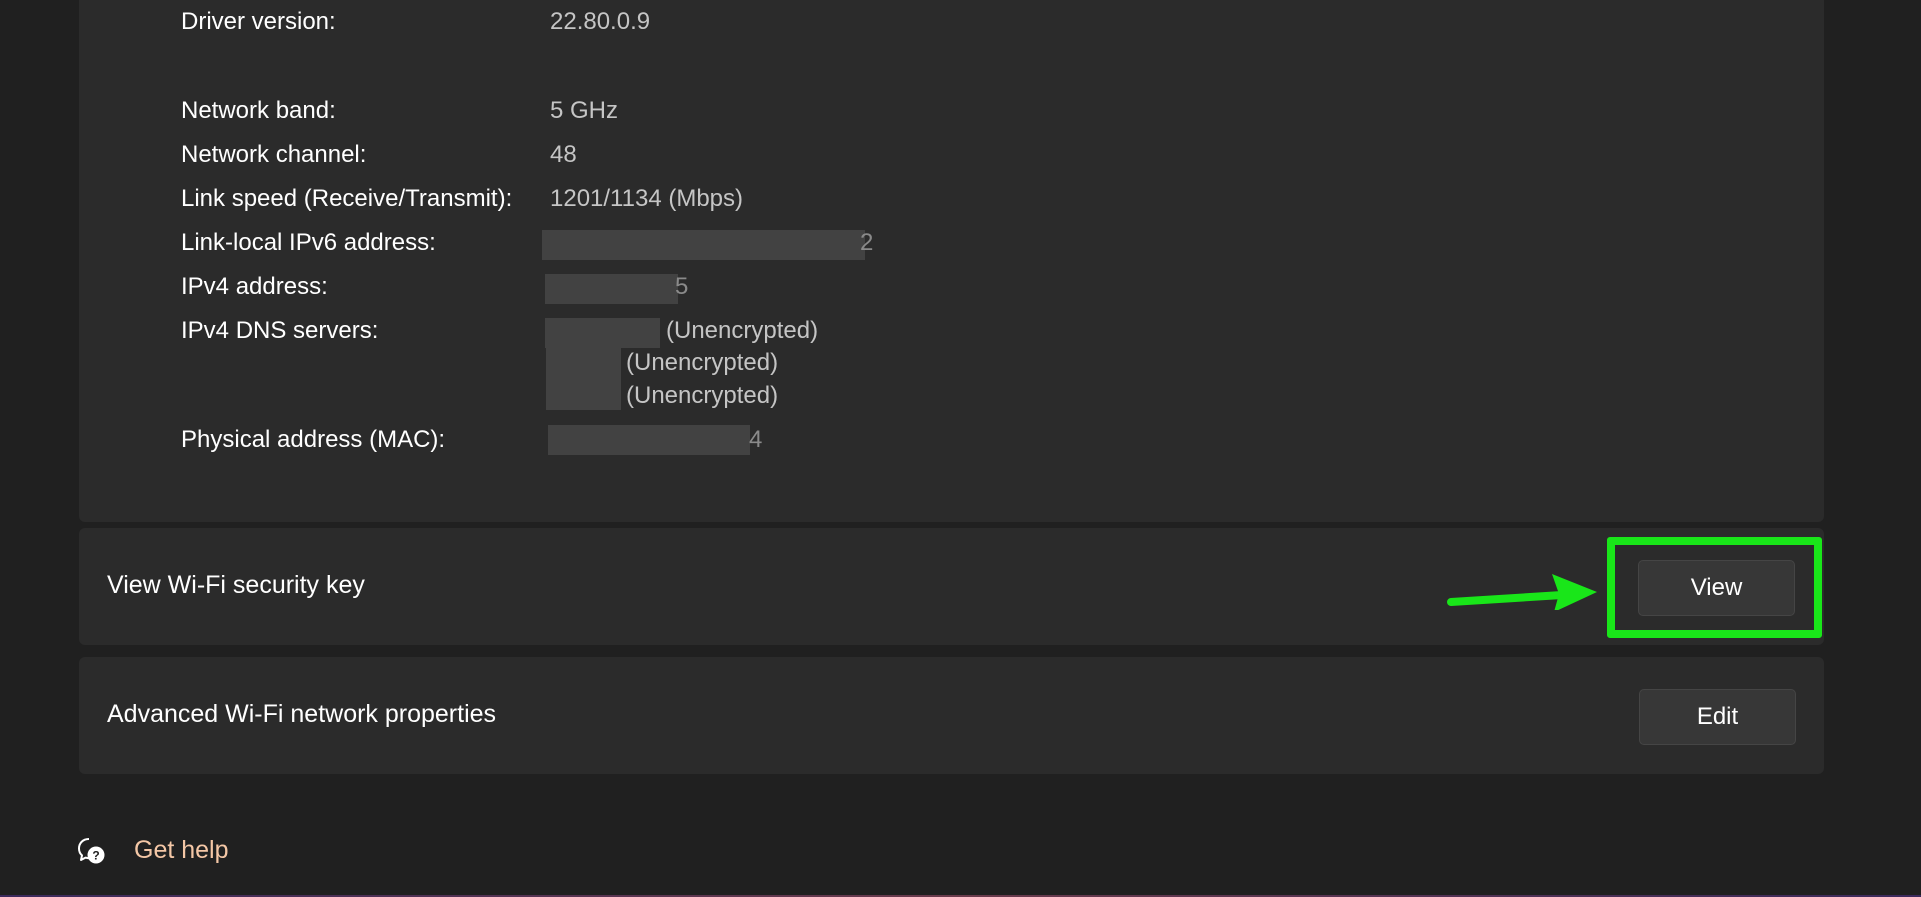  Describe the element at coordinates (181, 850) in the screenshot. I see `get-help-link: Get help` at that location.